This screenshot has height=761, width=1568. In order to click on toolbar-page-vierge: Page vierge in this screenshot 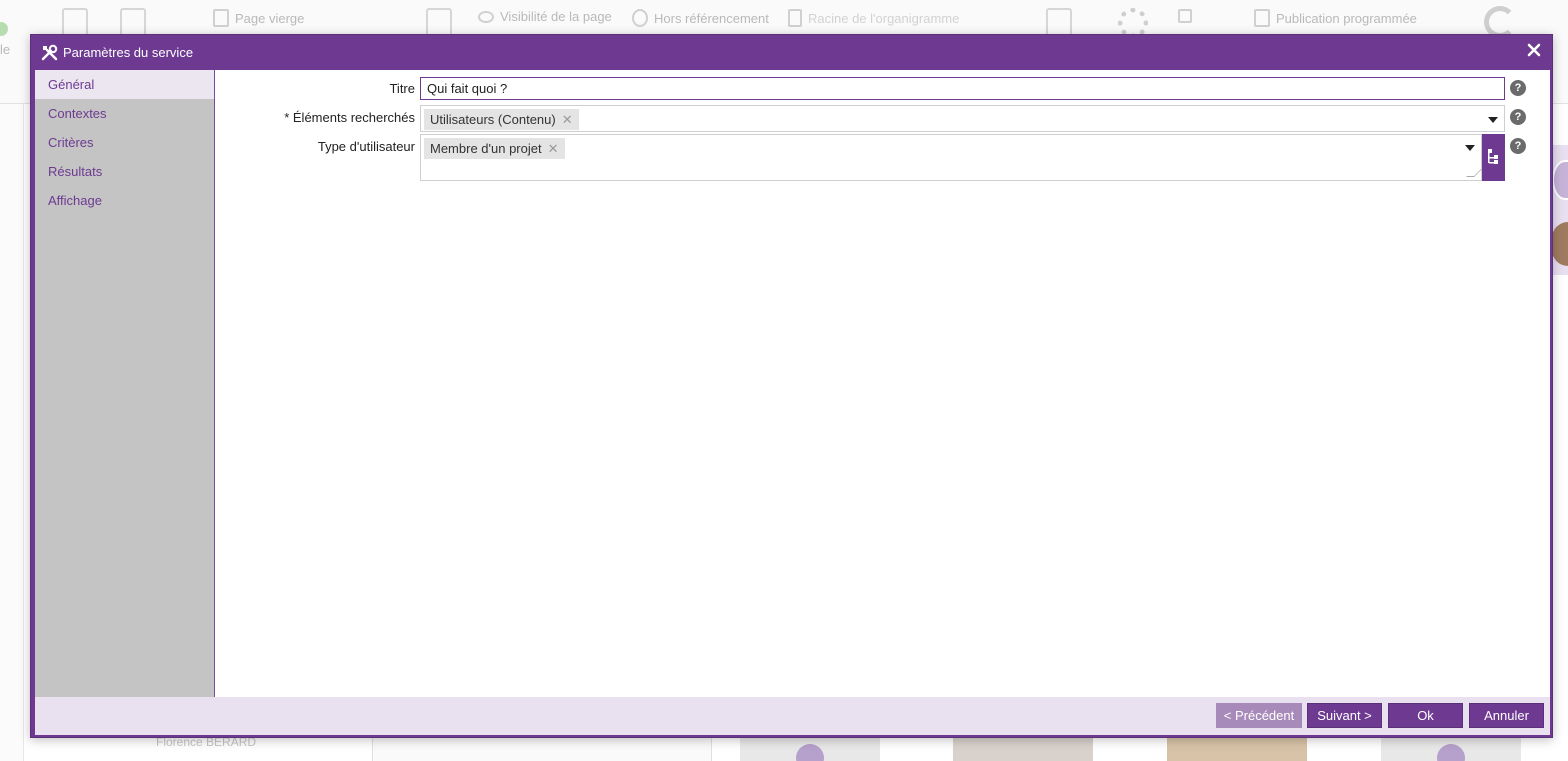, I will do `click(258, 18)`.